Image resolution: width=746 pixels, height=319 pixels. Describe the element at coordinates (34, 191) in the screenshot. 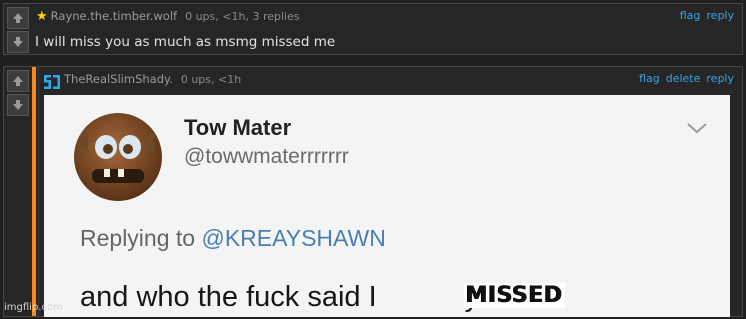

I see `reply-indent-bar` at that location.